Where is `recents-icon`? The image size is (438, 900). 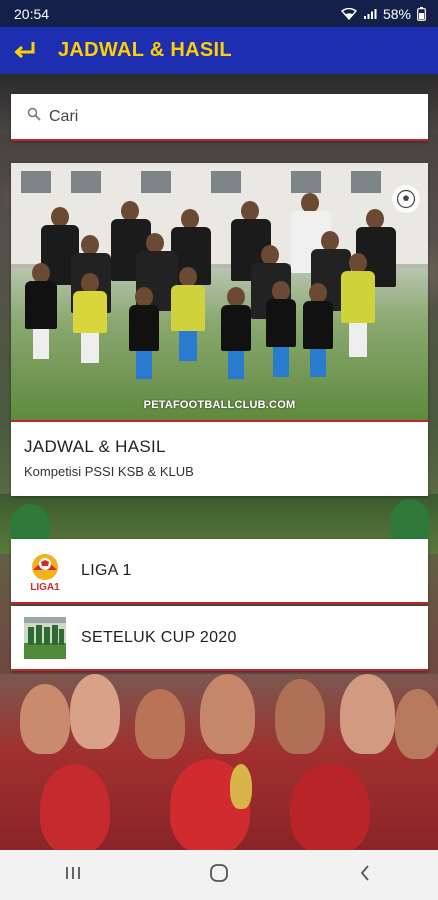 recents-icon is located at coordinates (73, 875).